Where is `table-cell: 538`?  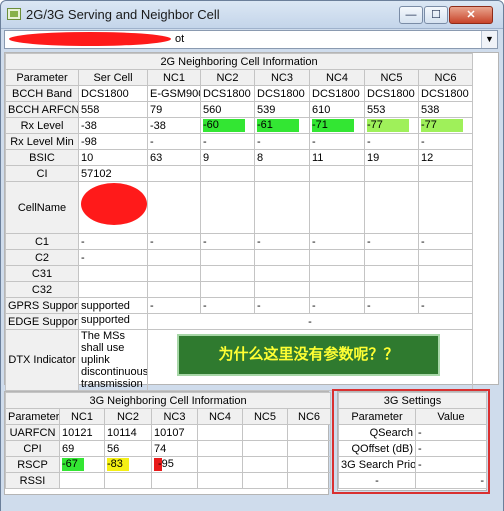
table-cell: 538 is located at coordinates (445, 109).